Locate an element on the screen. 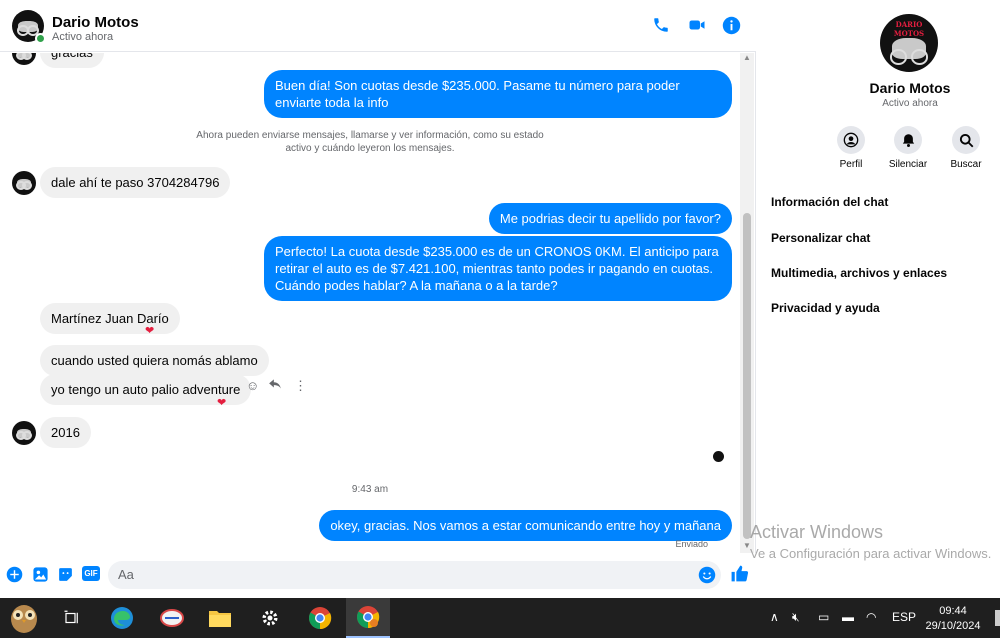  profile-icon is located at coordinates (851, 140).